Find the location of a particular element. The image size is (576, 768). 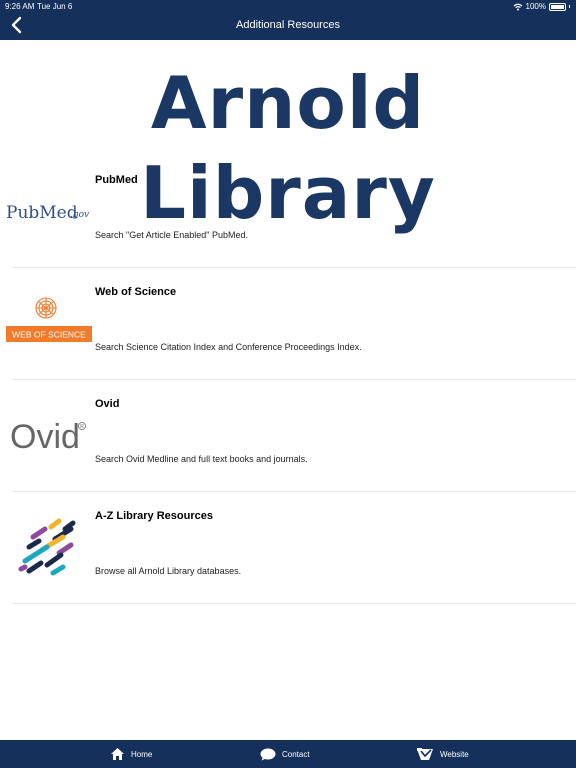

ovid-logo: Ovid R is located at coordinates (48, 436).